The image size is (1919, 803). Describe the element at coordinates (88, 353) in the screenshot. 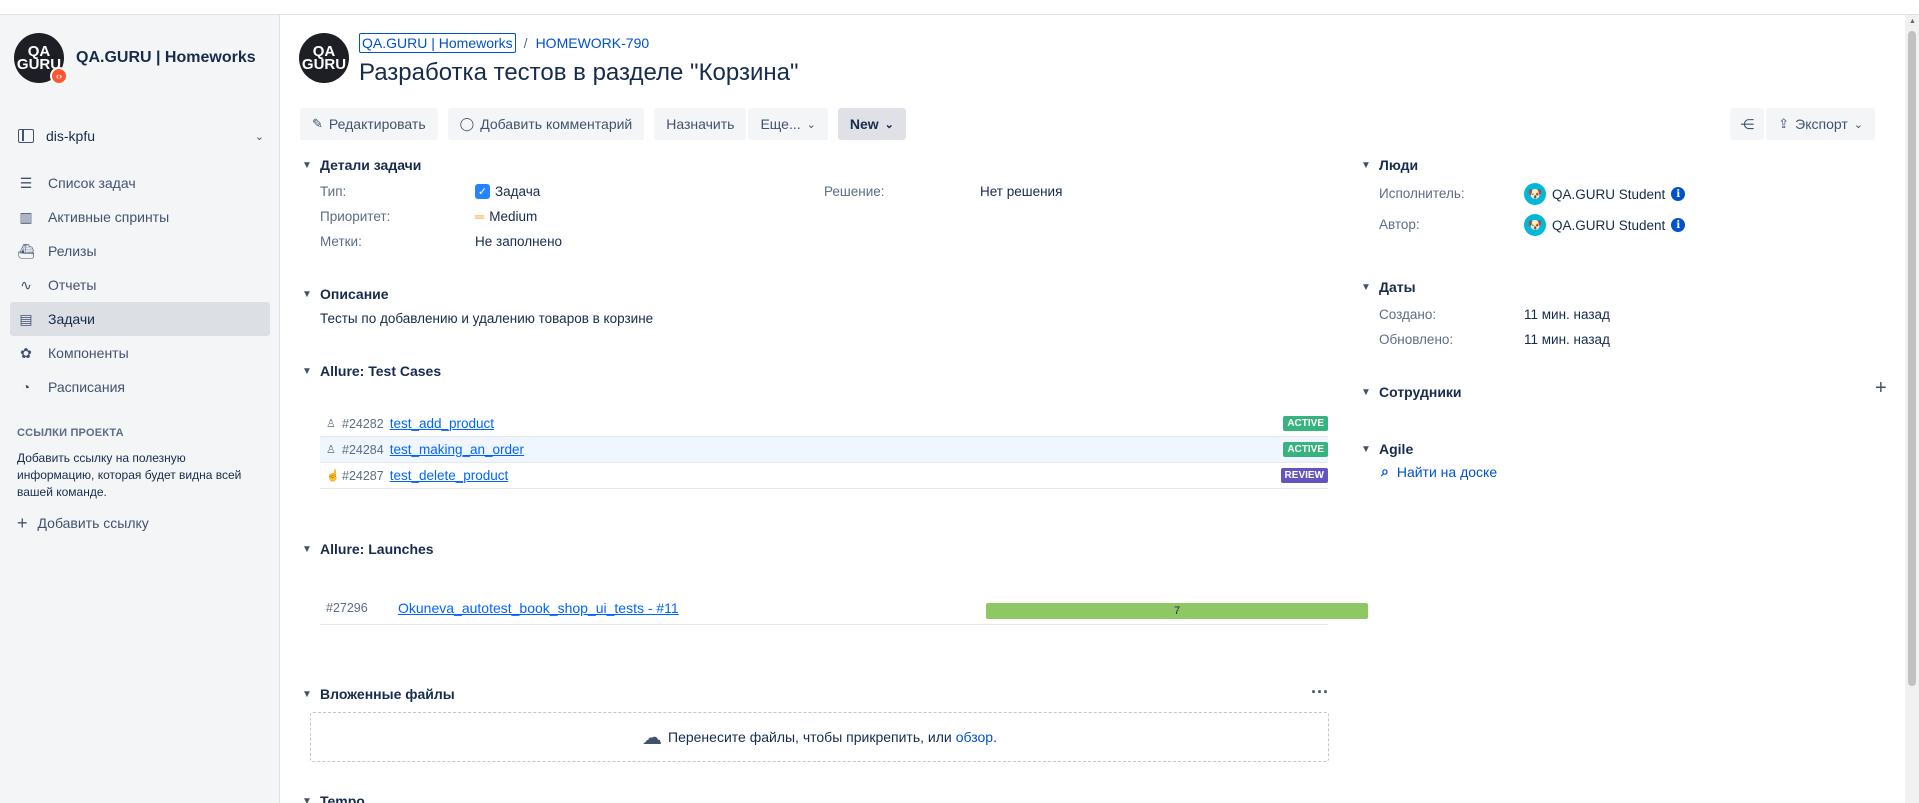

I see `sidebar-item-label: Компоненты` at that location.